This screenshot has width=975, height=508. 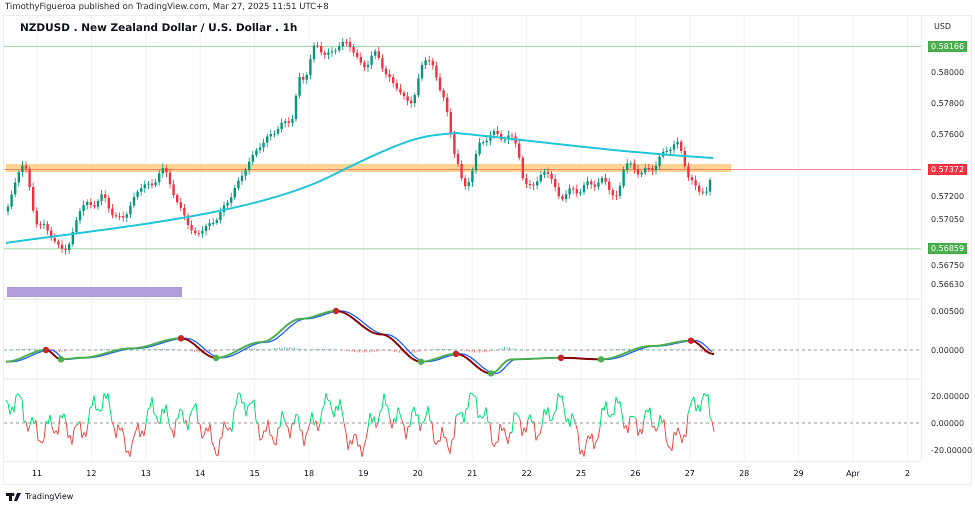 I want to click on price-label: 0.57600, so click(x=948, y=134).